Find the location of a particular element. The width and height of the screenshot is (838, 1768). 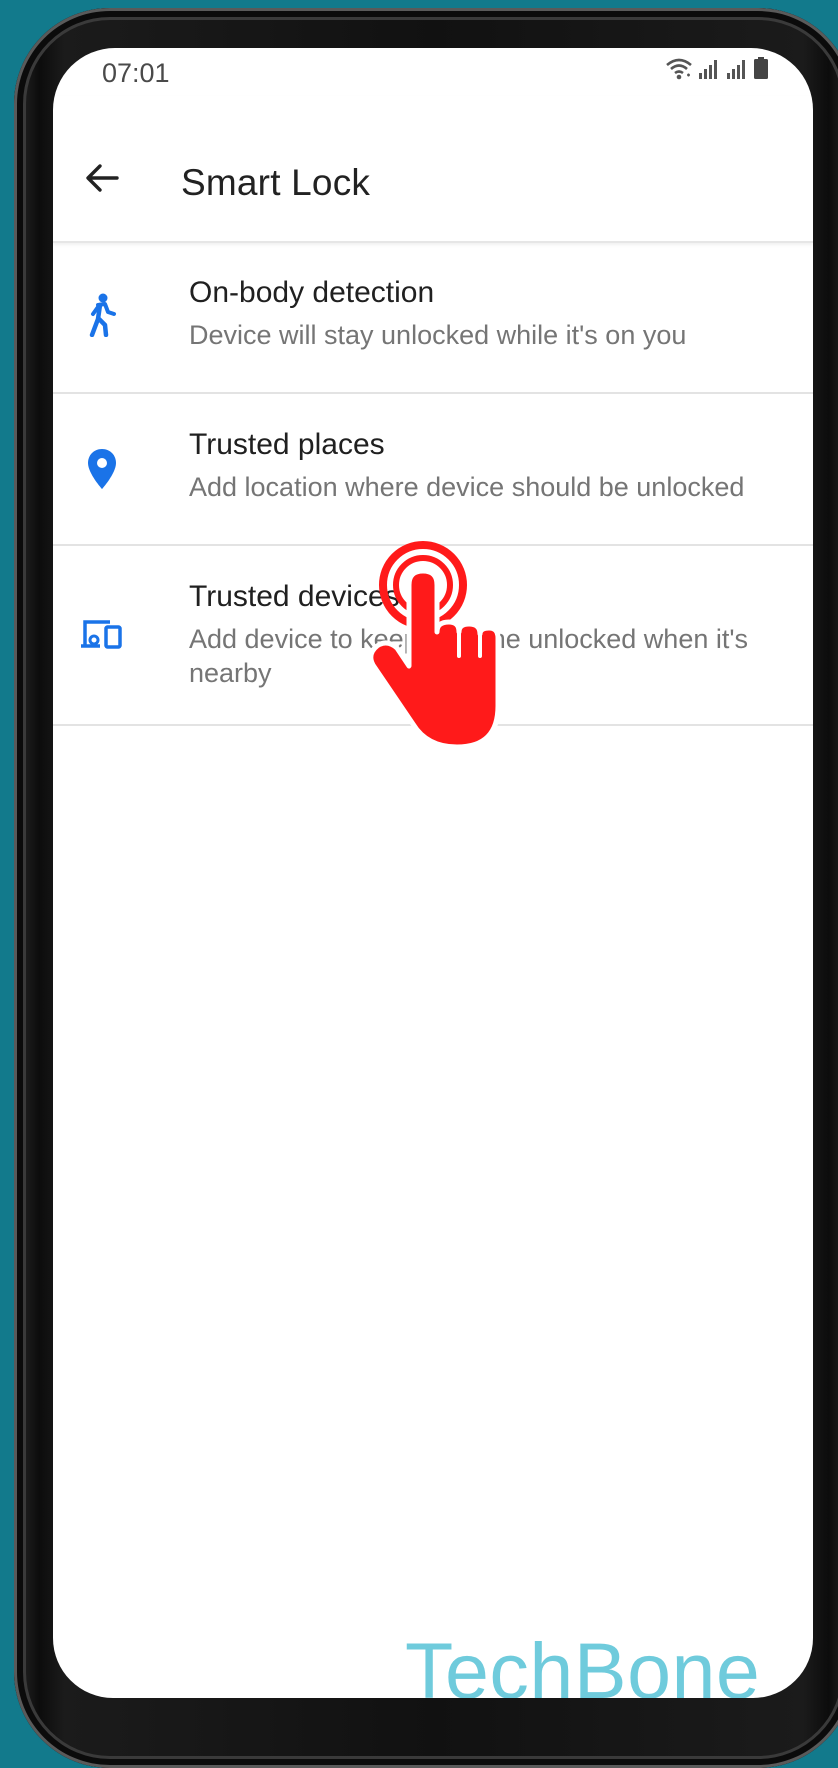

battery-icon is located at coordinates (761, 68).